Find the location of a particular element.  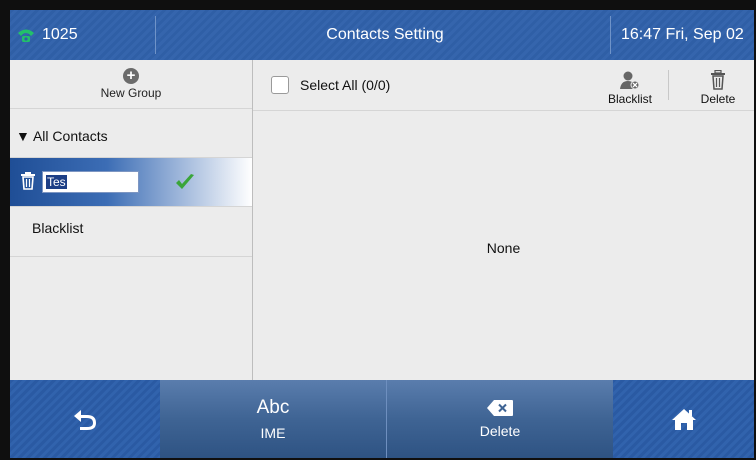

back-button is located at coordinates (85, 419).